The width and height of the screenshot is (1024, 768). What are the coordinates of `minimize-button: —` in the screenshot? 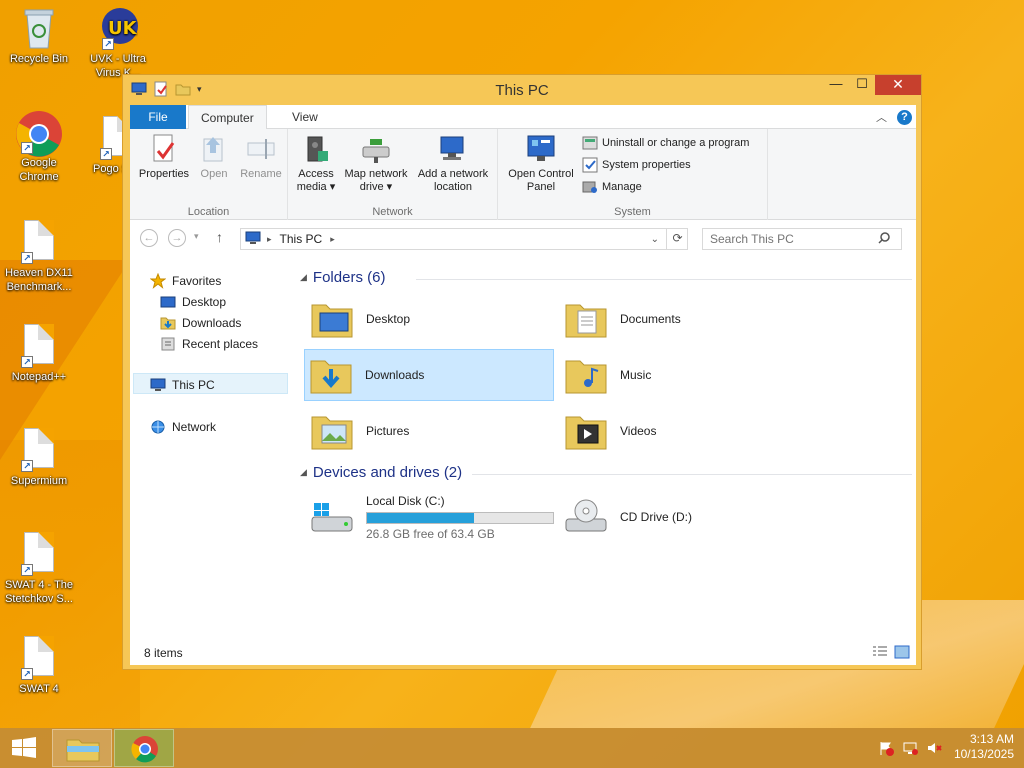 It's located at (836, 85).